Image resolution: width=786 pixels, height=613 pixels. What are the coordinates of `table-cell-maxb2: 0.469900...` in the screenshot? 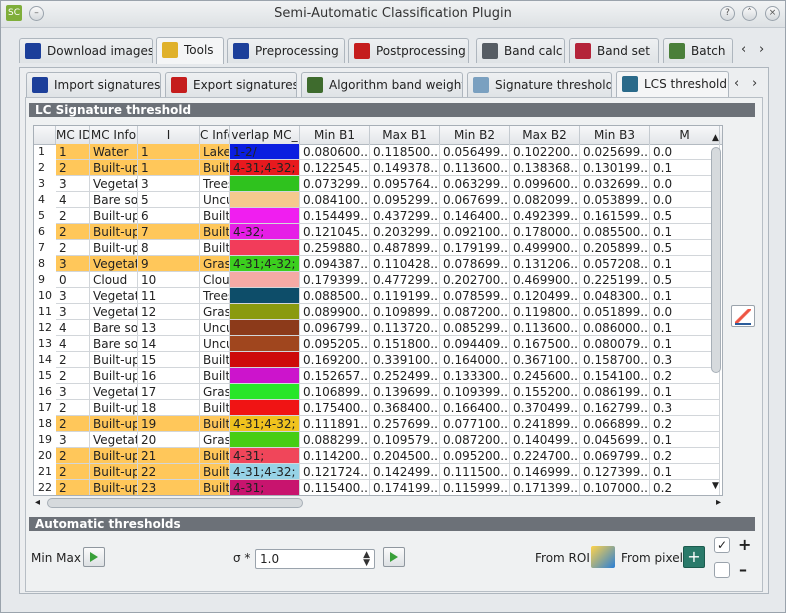 It's located at (545, 280).